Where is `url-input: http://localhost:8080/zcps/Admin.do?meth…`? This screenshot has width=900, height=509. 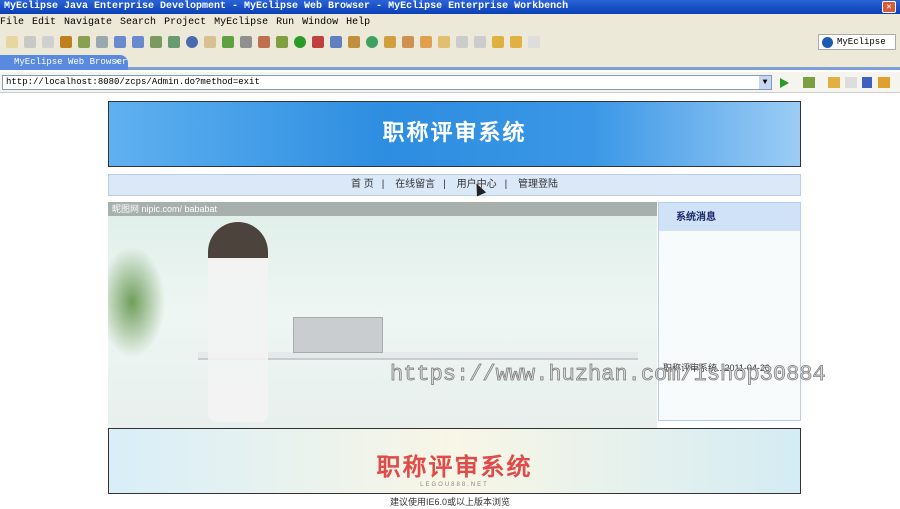
url-input: http://localhost:8080/zcps/Admin.do?meth… is located at coordinates (387, 82).